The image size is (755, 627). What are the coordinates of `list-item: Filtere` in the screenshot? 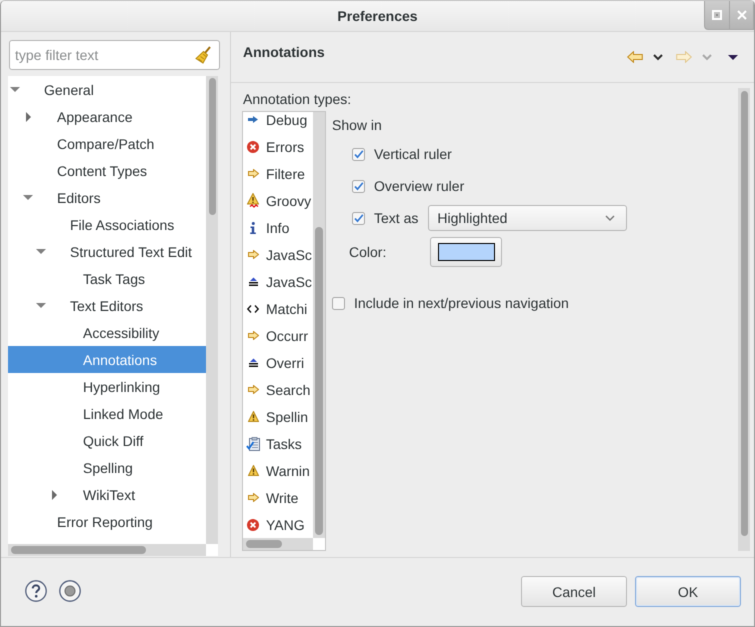 It's located at (278, 173).